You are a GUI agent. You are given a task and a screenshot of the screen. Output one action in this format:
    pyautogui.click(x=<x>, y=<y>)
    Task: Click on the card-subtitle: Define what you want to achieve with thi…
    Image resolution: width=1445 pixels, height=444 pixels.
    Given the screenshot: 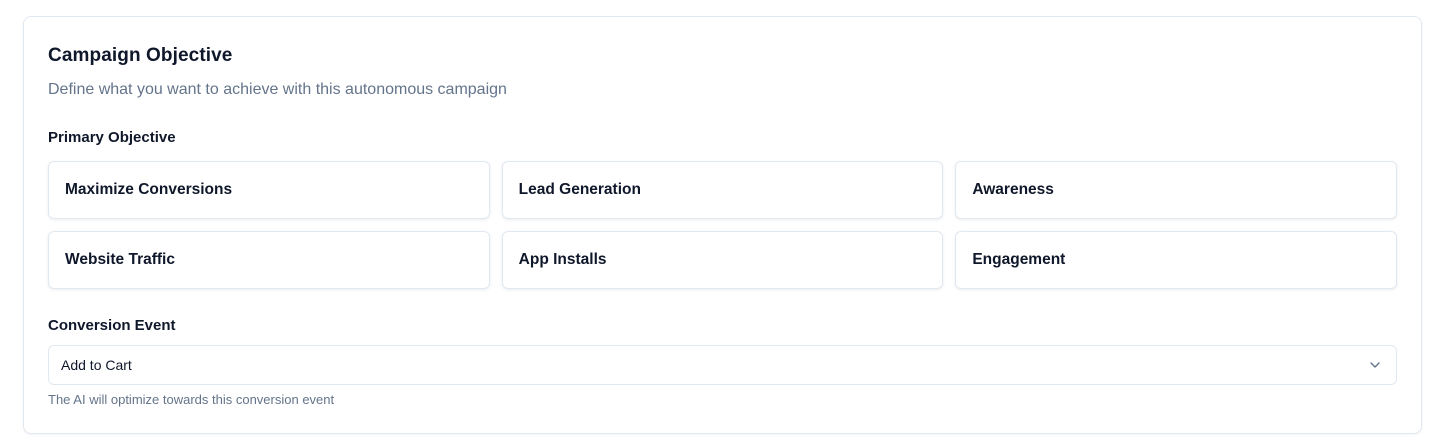 What is the action you would take?
    pyautogui.click(x=277, y=89)
    